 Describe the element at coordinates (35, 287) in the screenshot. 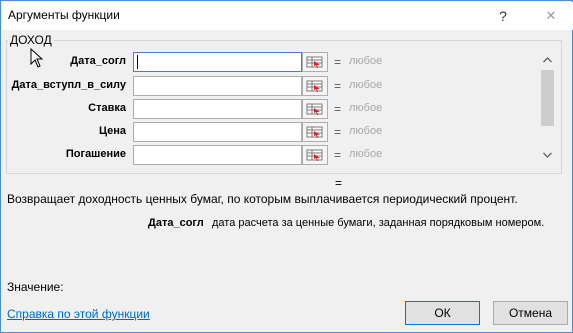

I see `value-label: Значение:` at that location.